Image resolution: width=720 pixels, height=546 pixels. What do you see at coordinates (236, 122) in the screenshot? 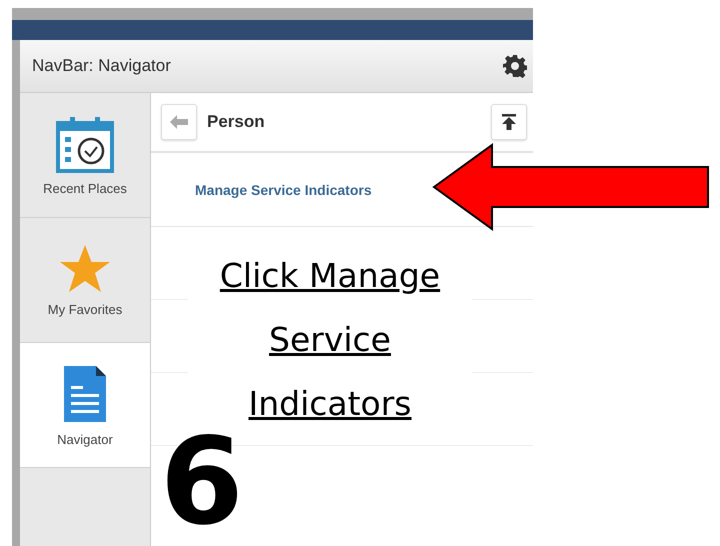
I see `breadcrumb-title: Person` at bounding box center [236, 122].